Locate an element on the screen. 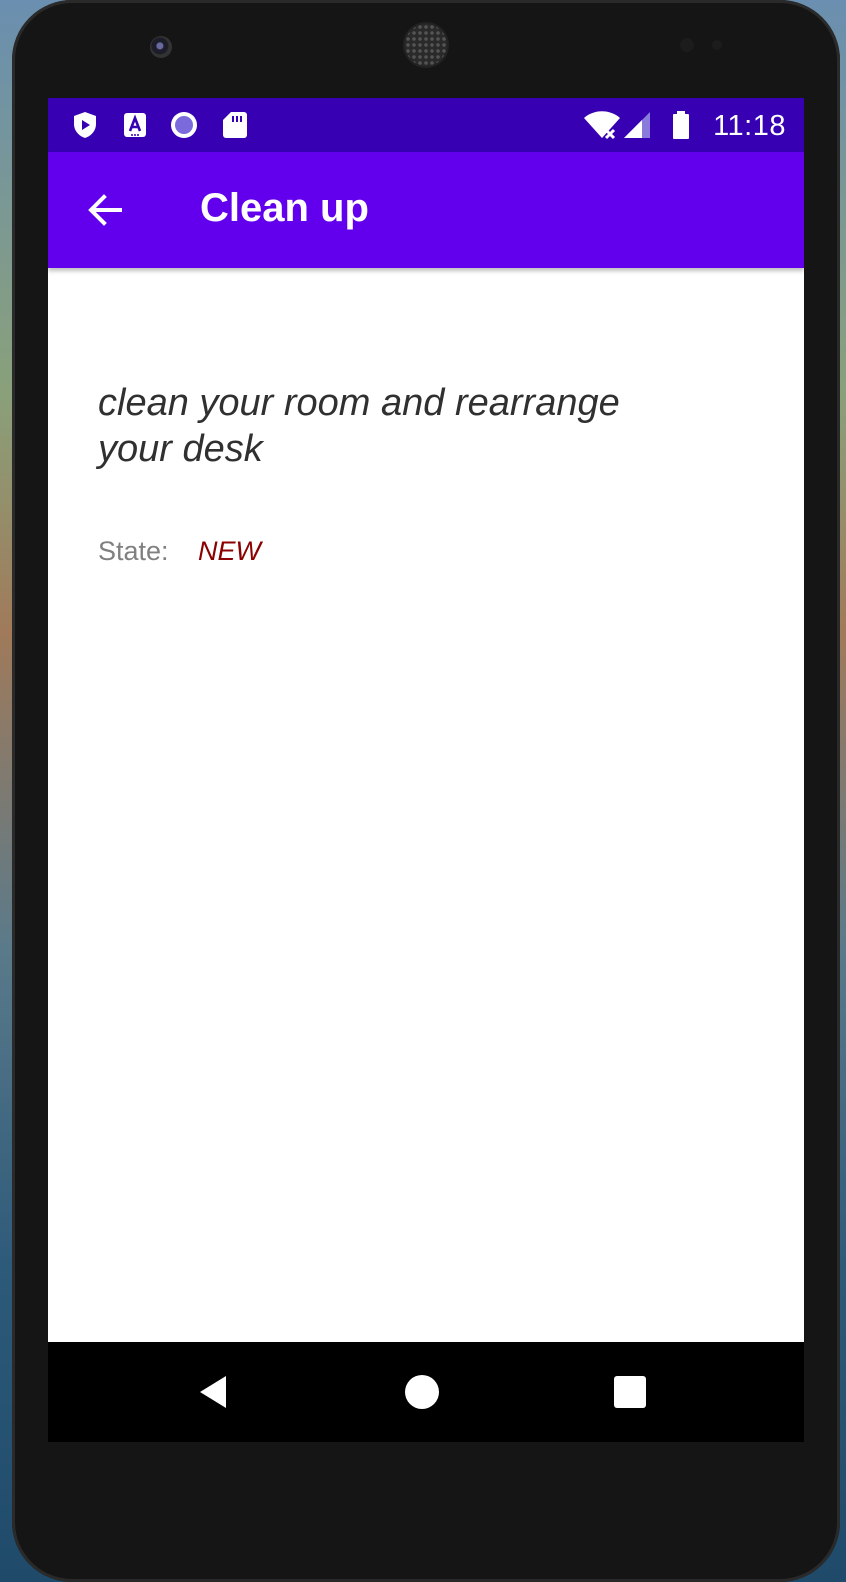 The height and width of the screenshot is (1582, 846). earpiece-speaker is located at coordinates (426, 45).